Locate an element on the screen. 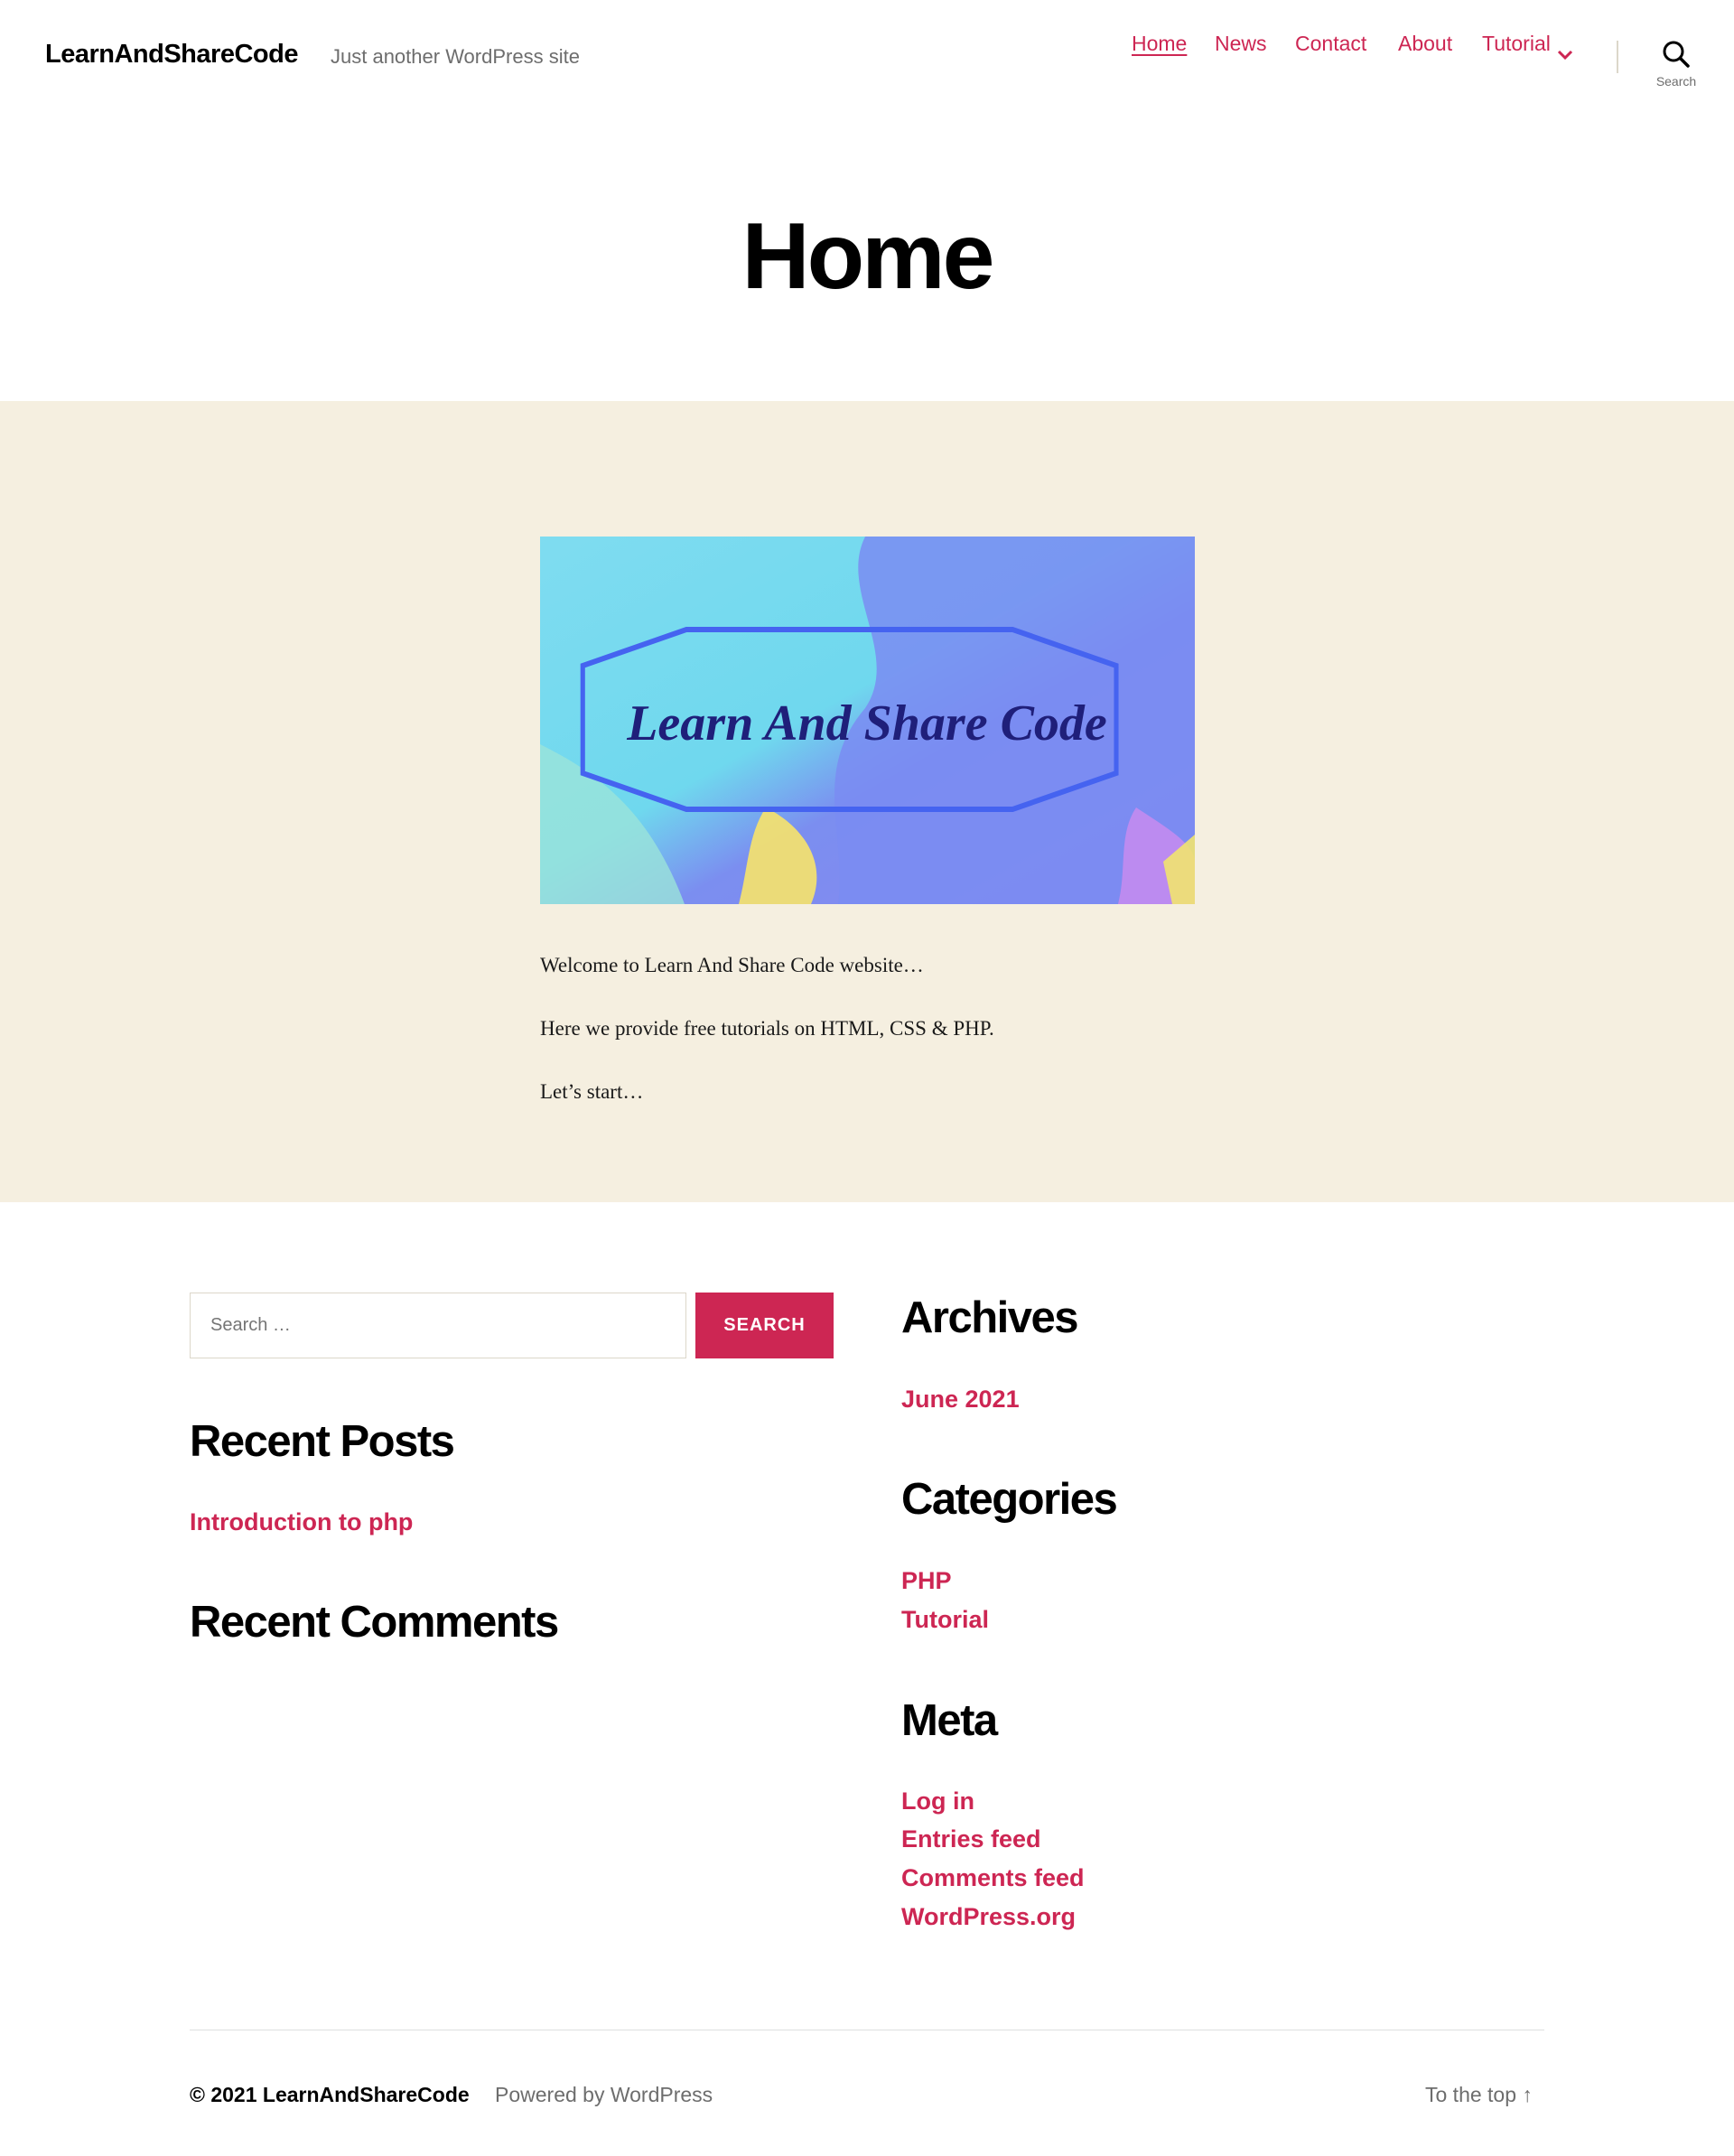 Image resolution: width=1734 pixels, height=2156 pixels. search-input is located at coordinates (438, 1326).